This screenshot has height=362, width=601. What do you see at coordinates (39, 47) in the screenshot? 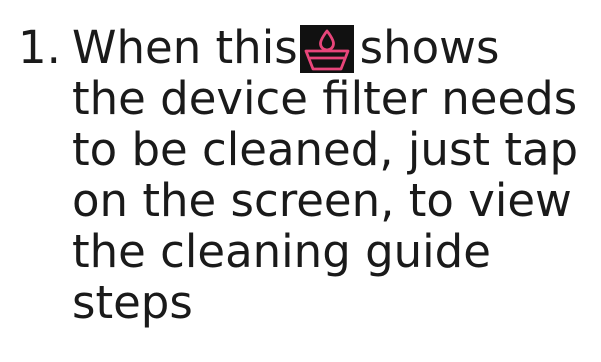
I see `step-number: 1.` at bounding box center [39, 47].